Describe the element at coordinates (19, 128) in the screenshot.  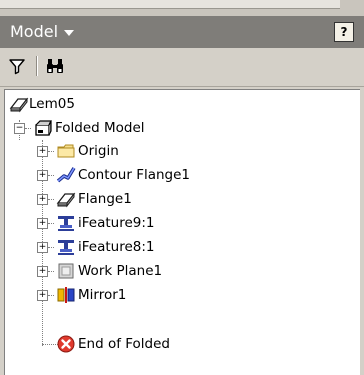
I see `collapse-toggle: −` at that location.